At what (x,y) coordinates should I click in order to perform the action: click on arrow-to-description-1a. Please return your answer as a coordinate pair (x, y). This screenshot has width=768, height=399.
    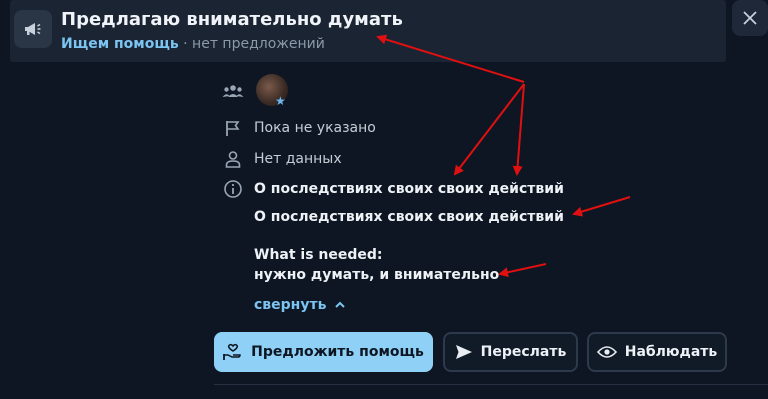
    Looking at the image, I should click on (489, 129).